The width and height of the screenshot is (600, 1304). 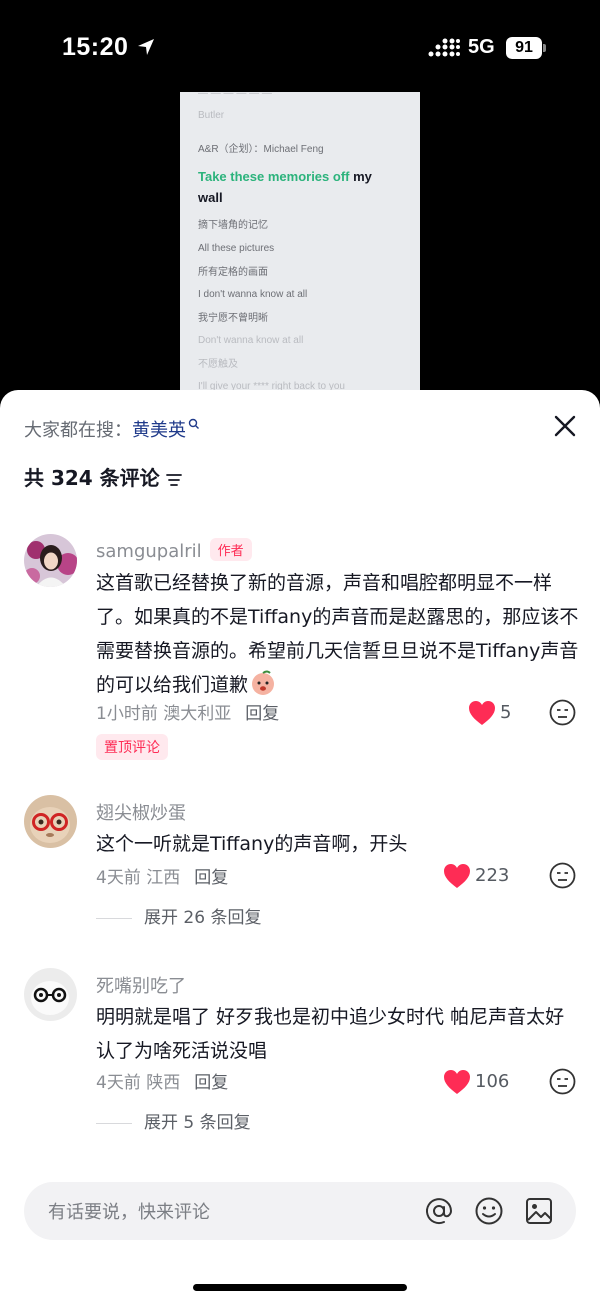 I want to click on comment-username: samgupalril 作者, so click(x=174, y=550).